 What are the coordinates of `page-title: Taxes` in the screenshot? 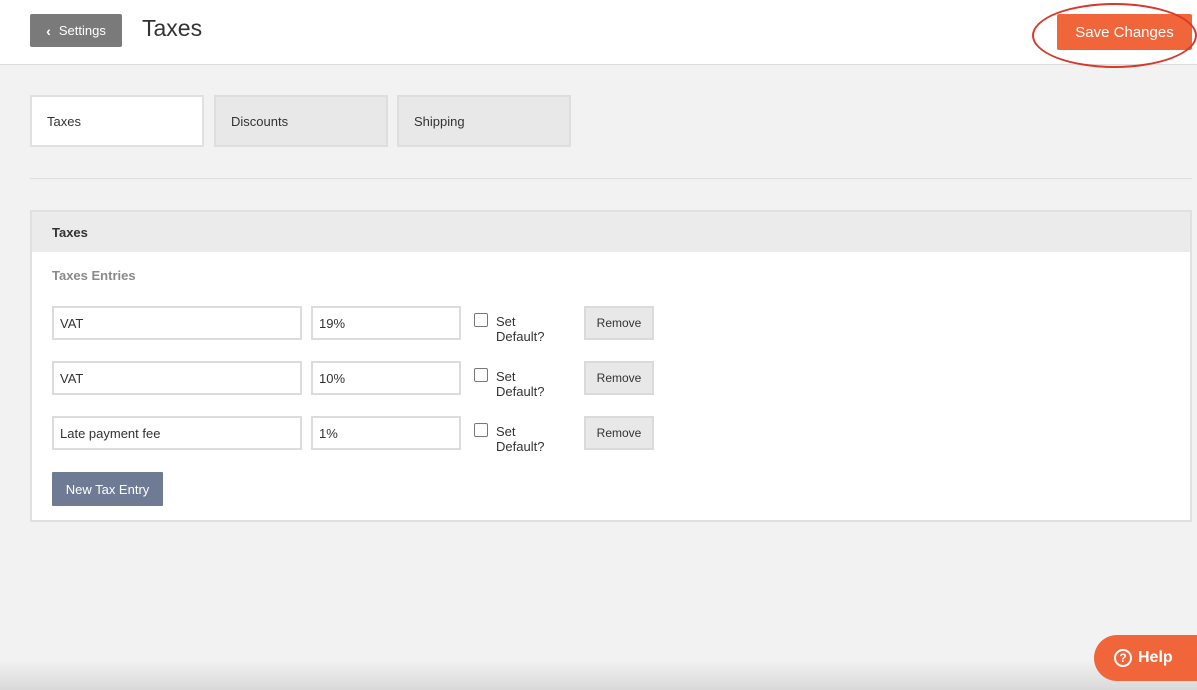 It's located at (172, 28).